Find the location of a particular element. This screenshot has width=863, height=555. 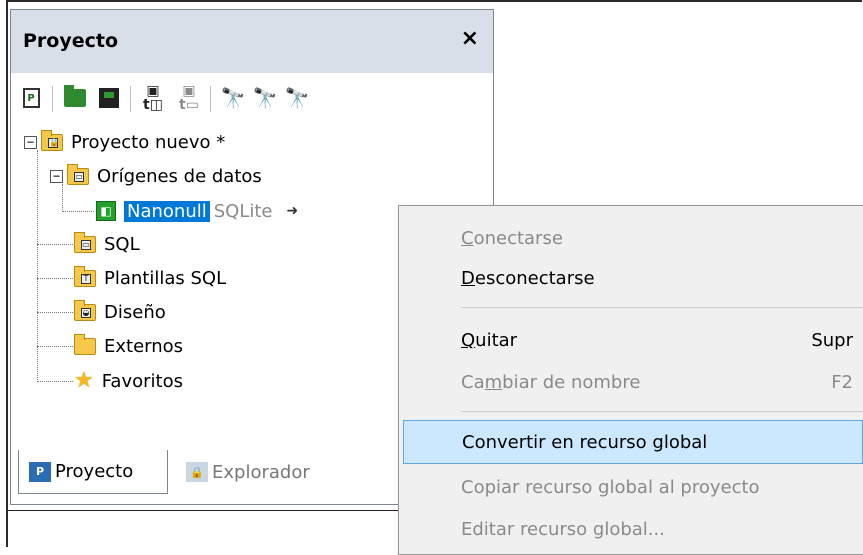

open-project-icon is located at coordinates (75, 98).